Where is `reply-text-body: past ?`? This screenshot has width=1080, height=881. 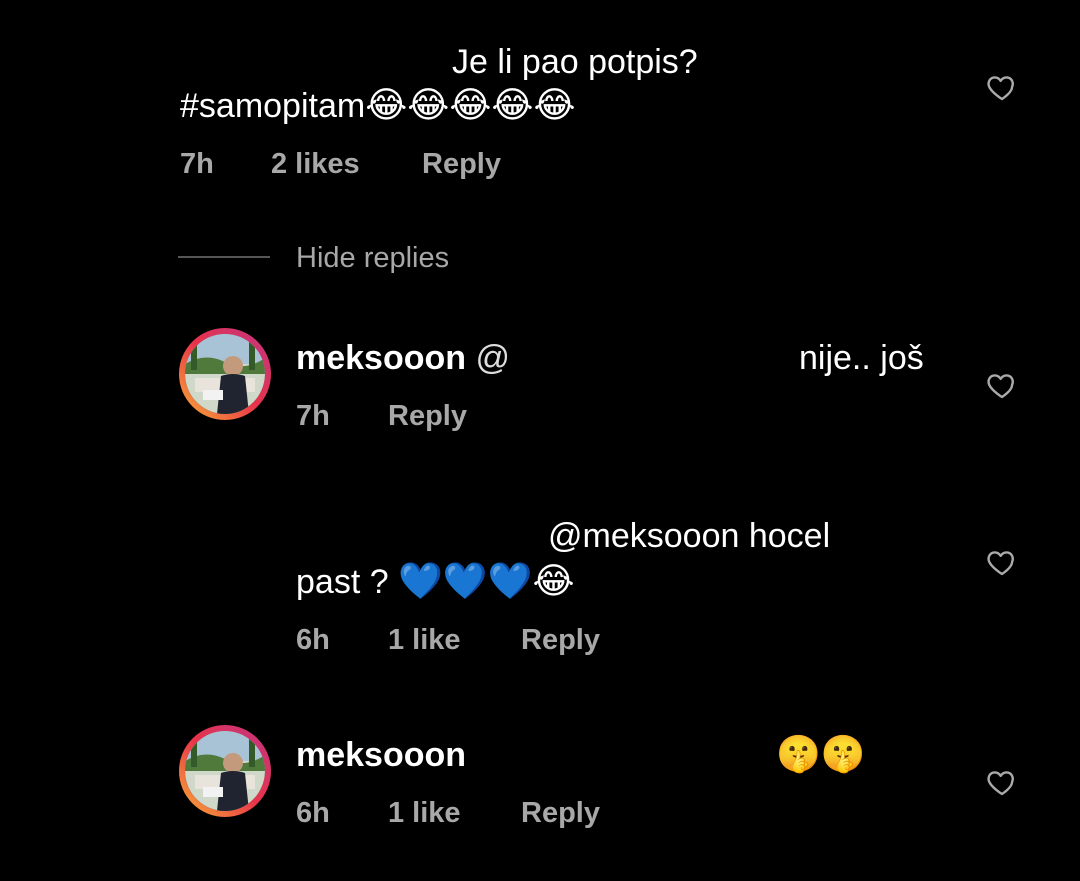
reply-text-body: past ? is located at coordinates (342, 582).